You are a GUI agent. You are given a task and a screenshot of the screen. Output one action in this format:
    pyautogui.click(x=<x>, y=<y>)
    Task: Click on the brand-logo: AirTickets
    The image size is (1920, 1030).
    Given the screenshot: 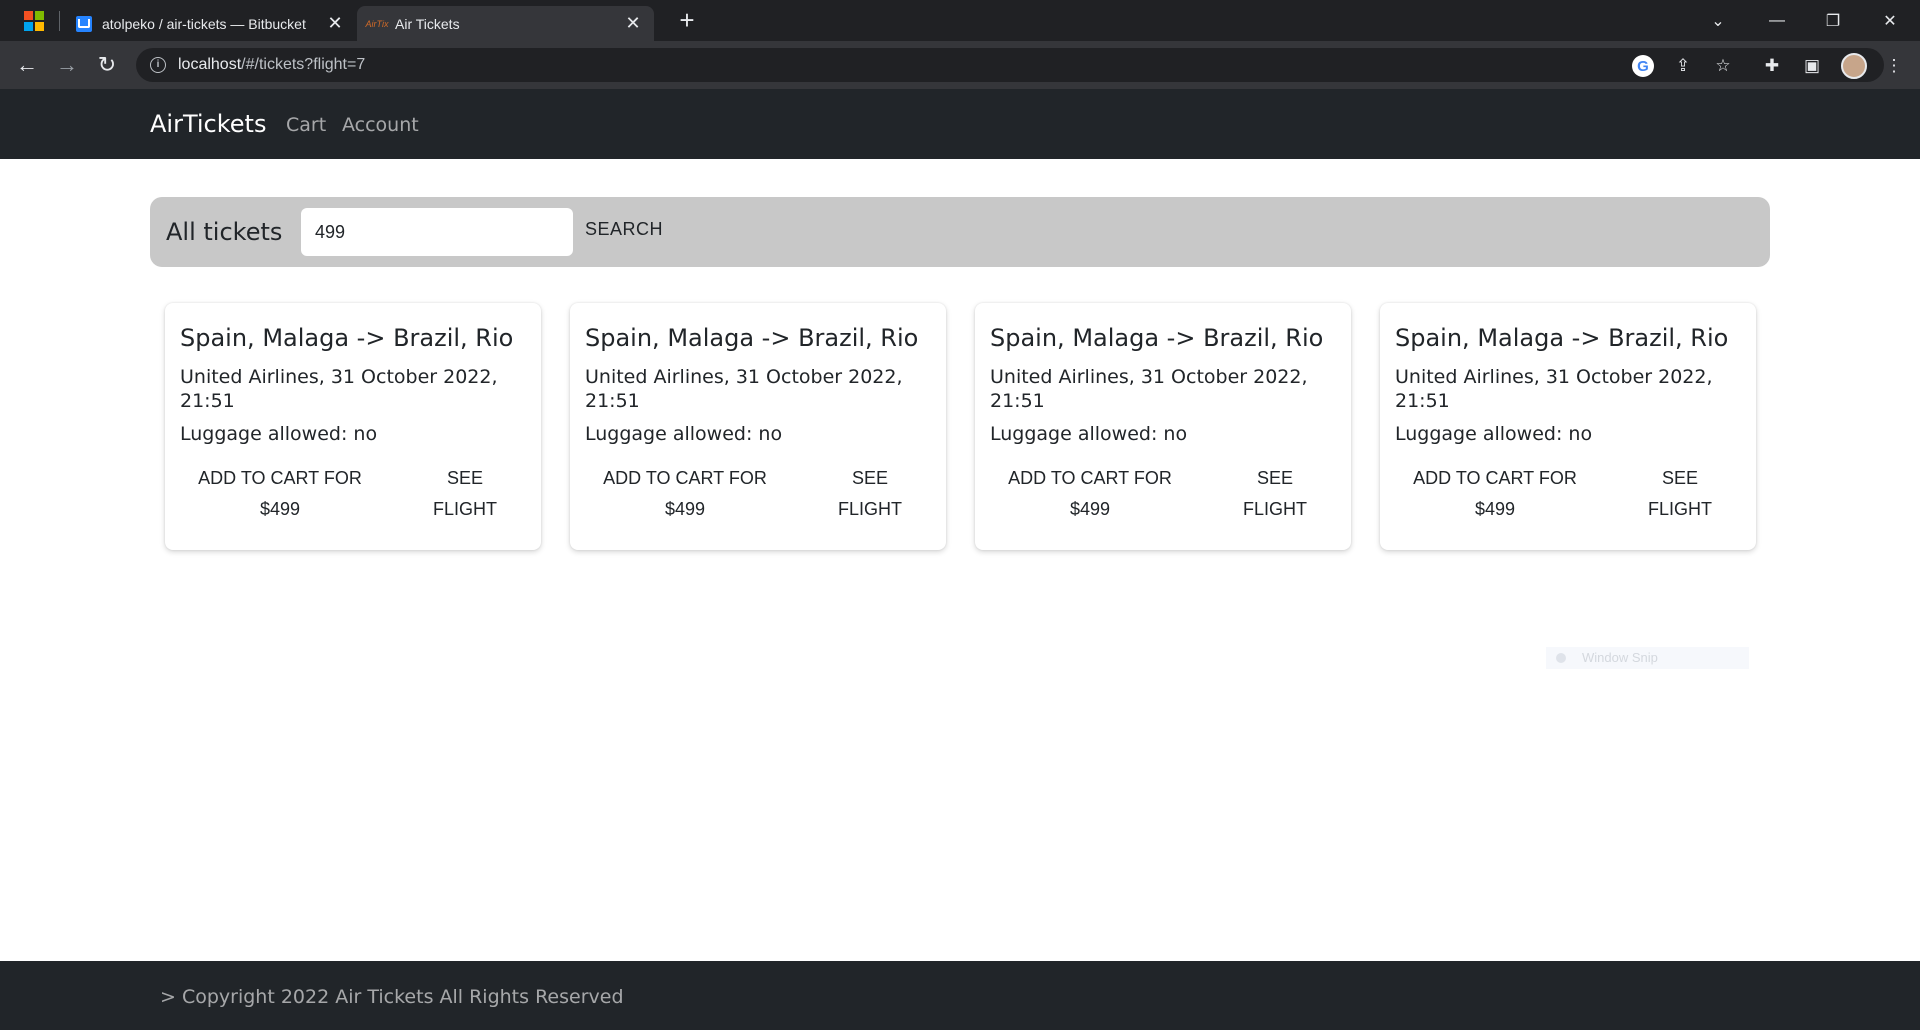 What is the action you would take?
    pyautogui.click(x=208, y=124)
    